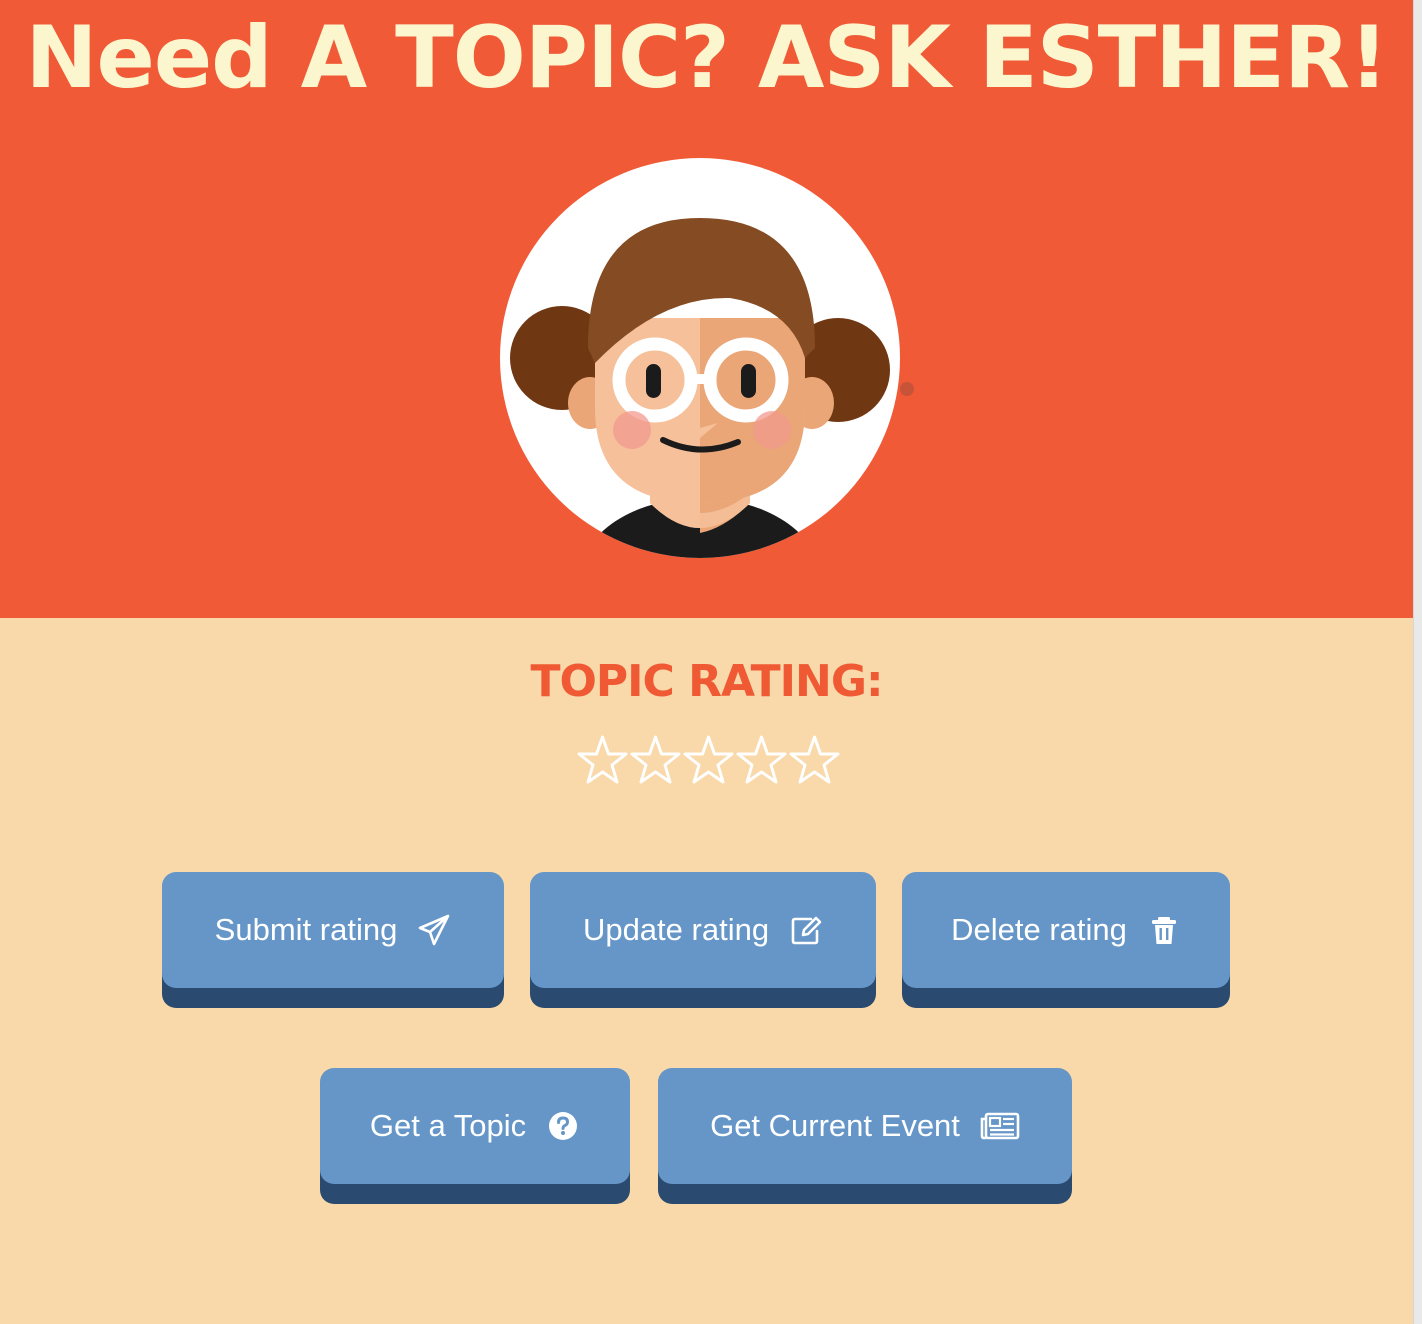  I want to click on delete-rating-label: Delete rating, so click(1039, 929).